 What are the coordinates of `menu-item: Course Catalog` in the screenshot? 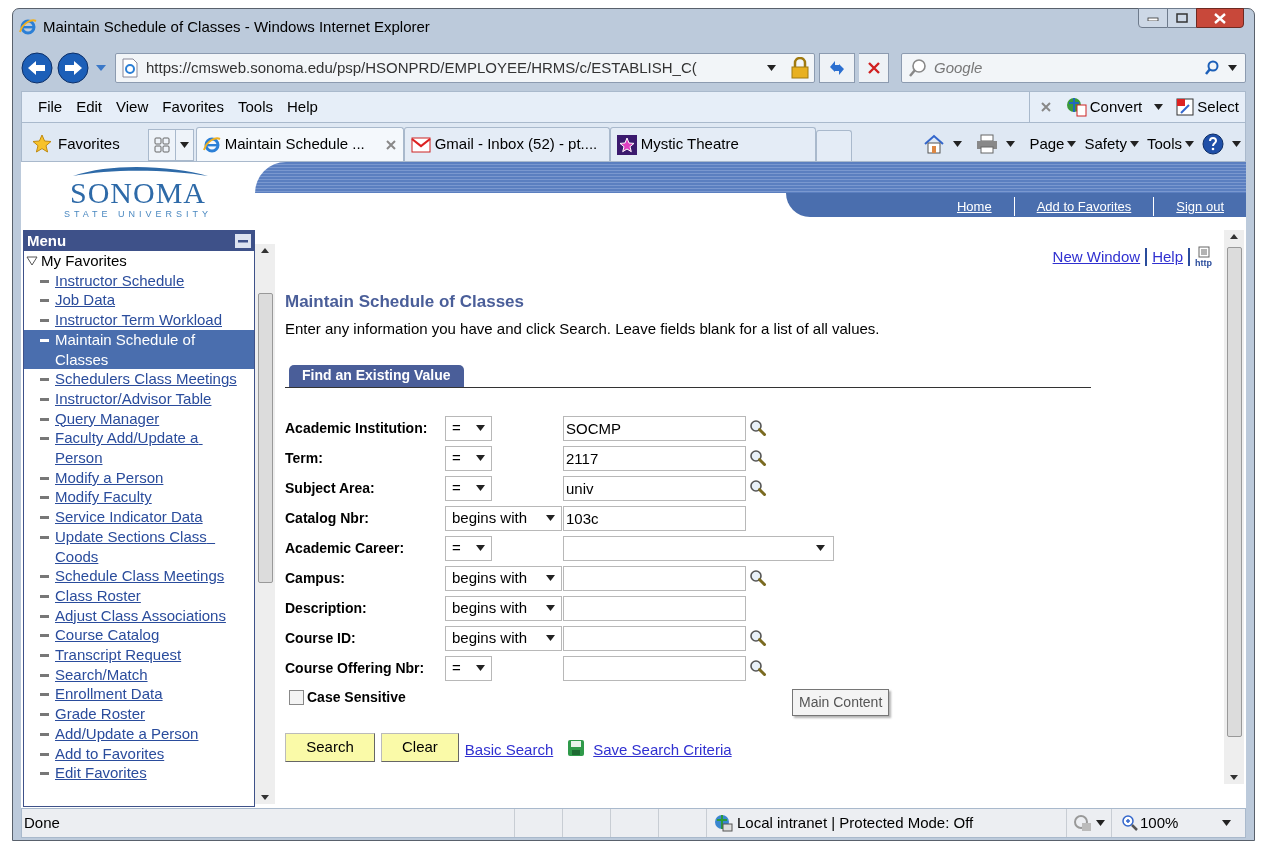 It's located at (139, 635).